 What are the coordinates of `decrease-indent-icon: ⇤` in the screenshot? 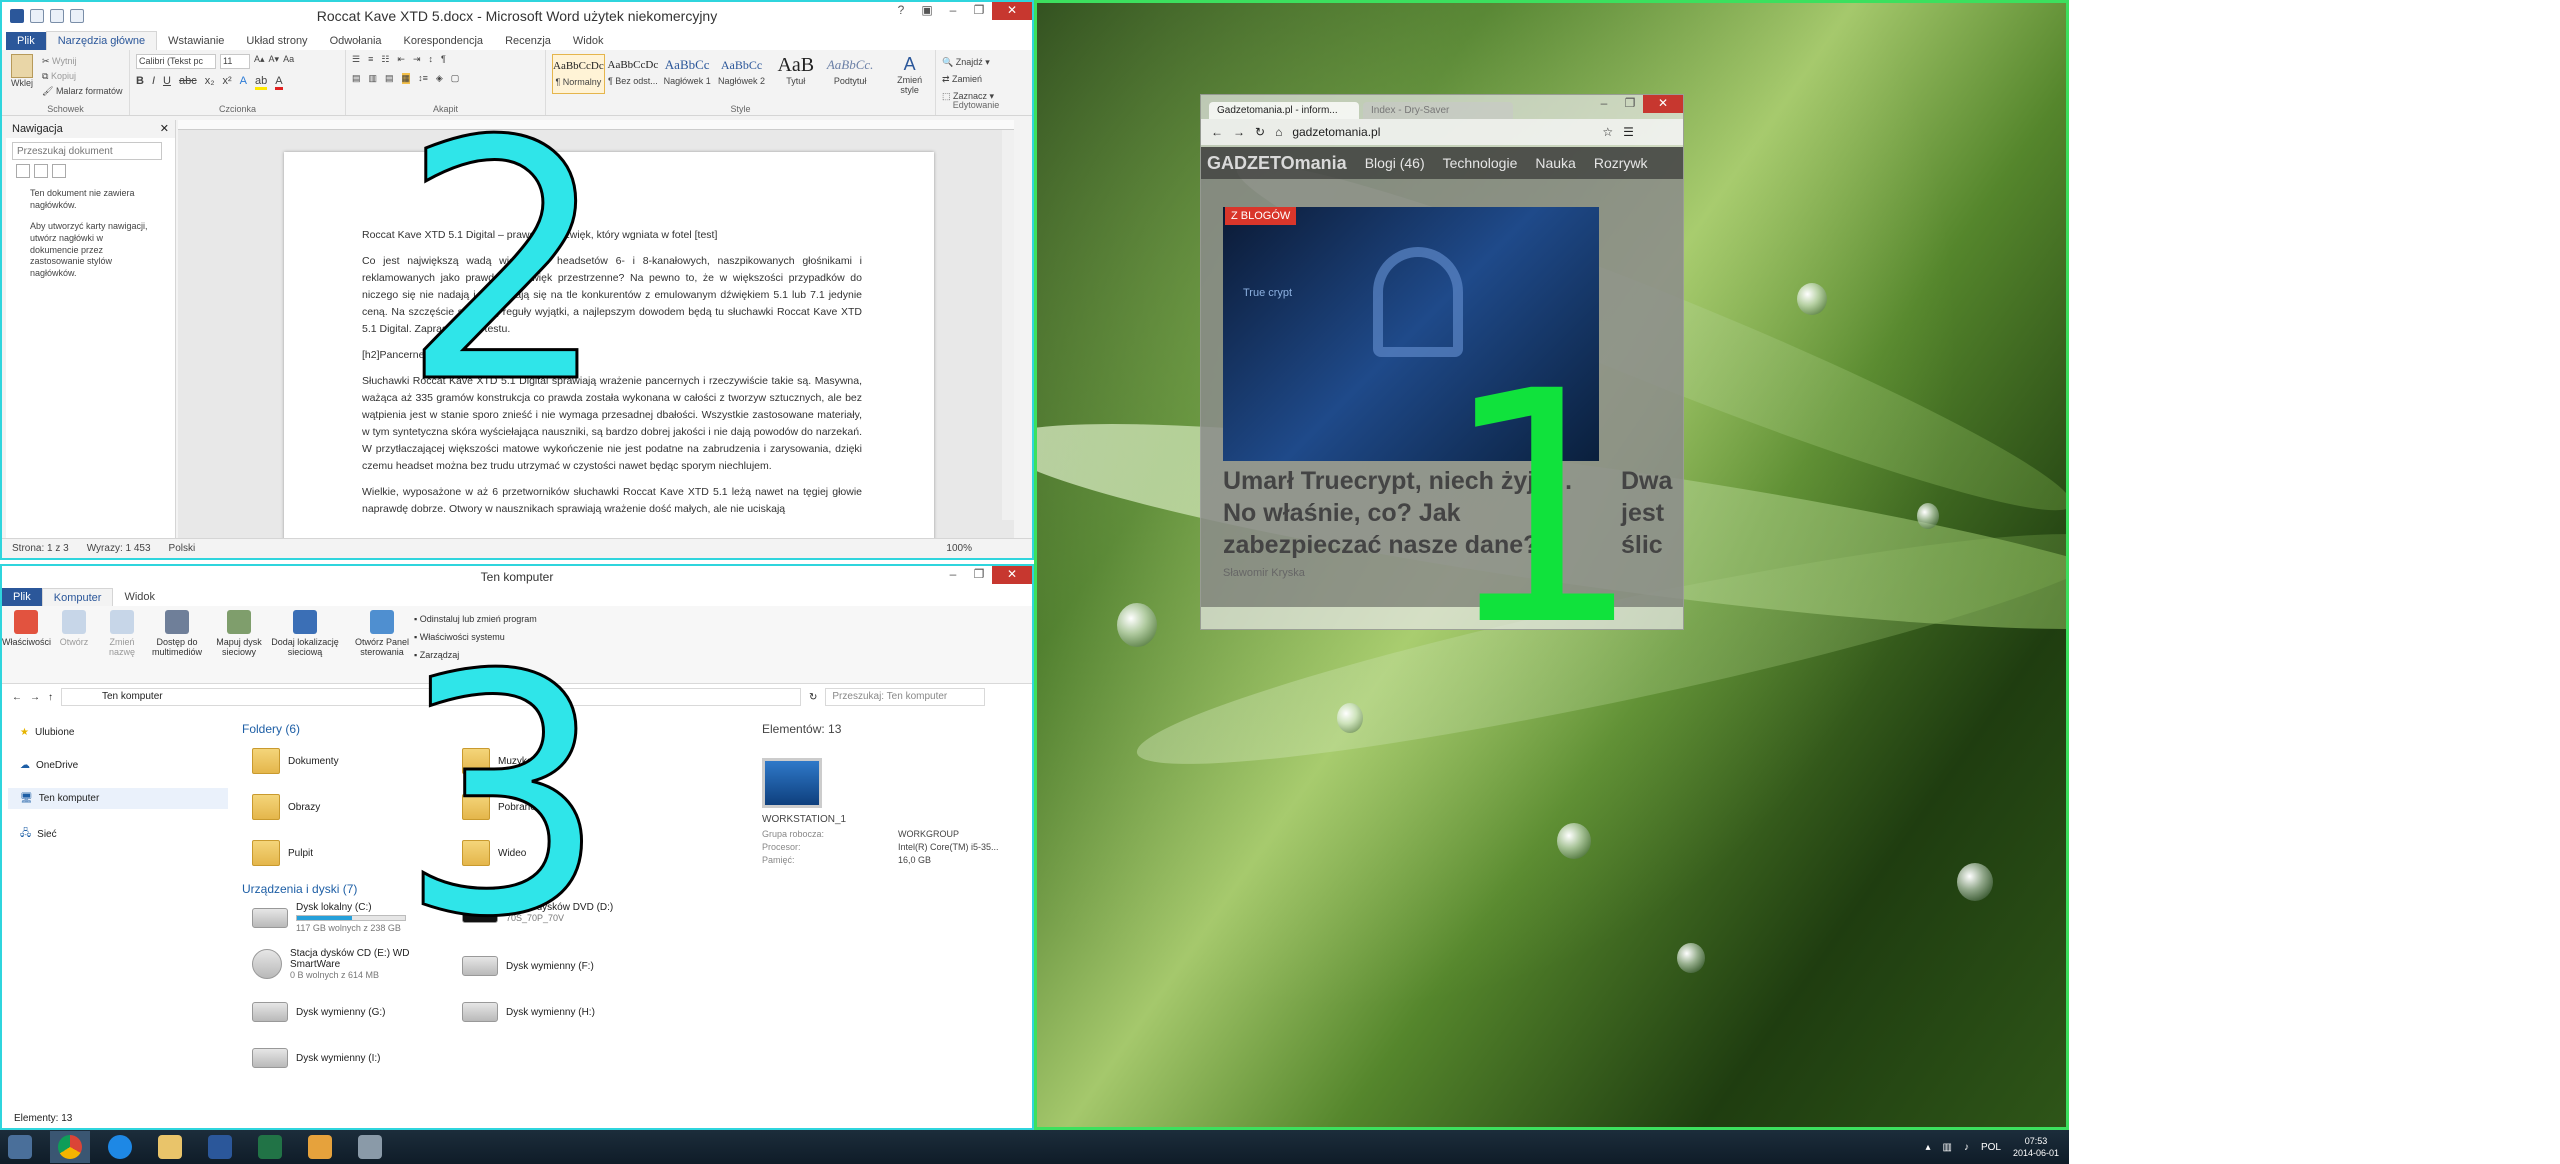 It's located at (401, 59).